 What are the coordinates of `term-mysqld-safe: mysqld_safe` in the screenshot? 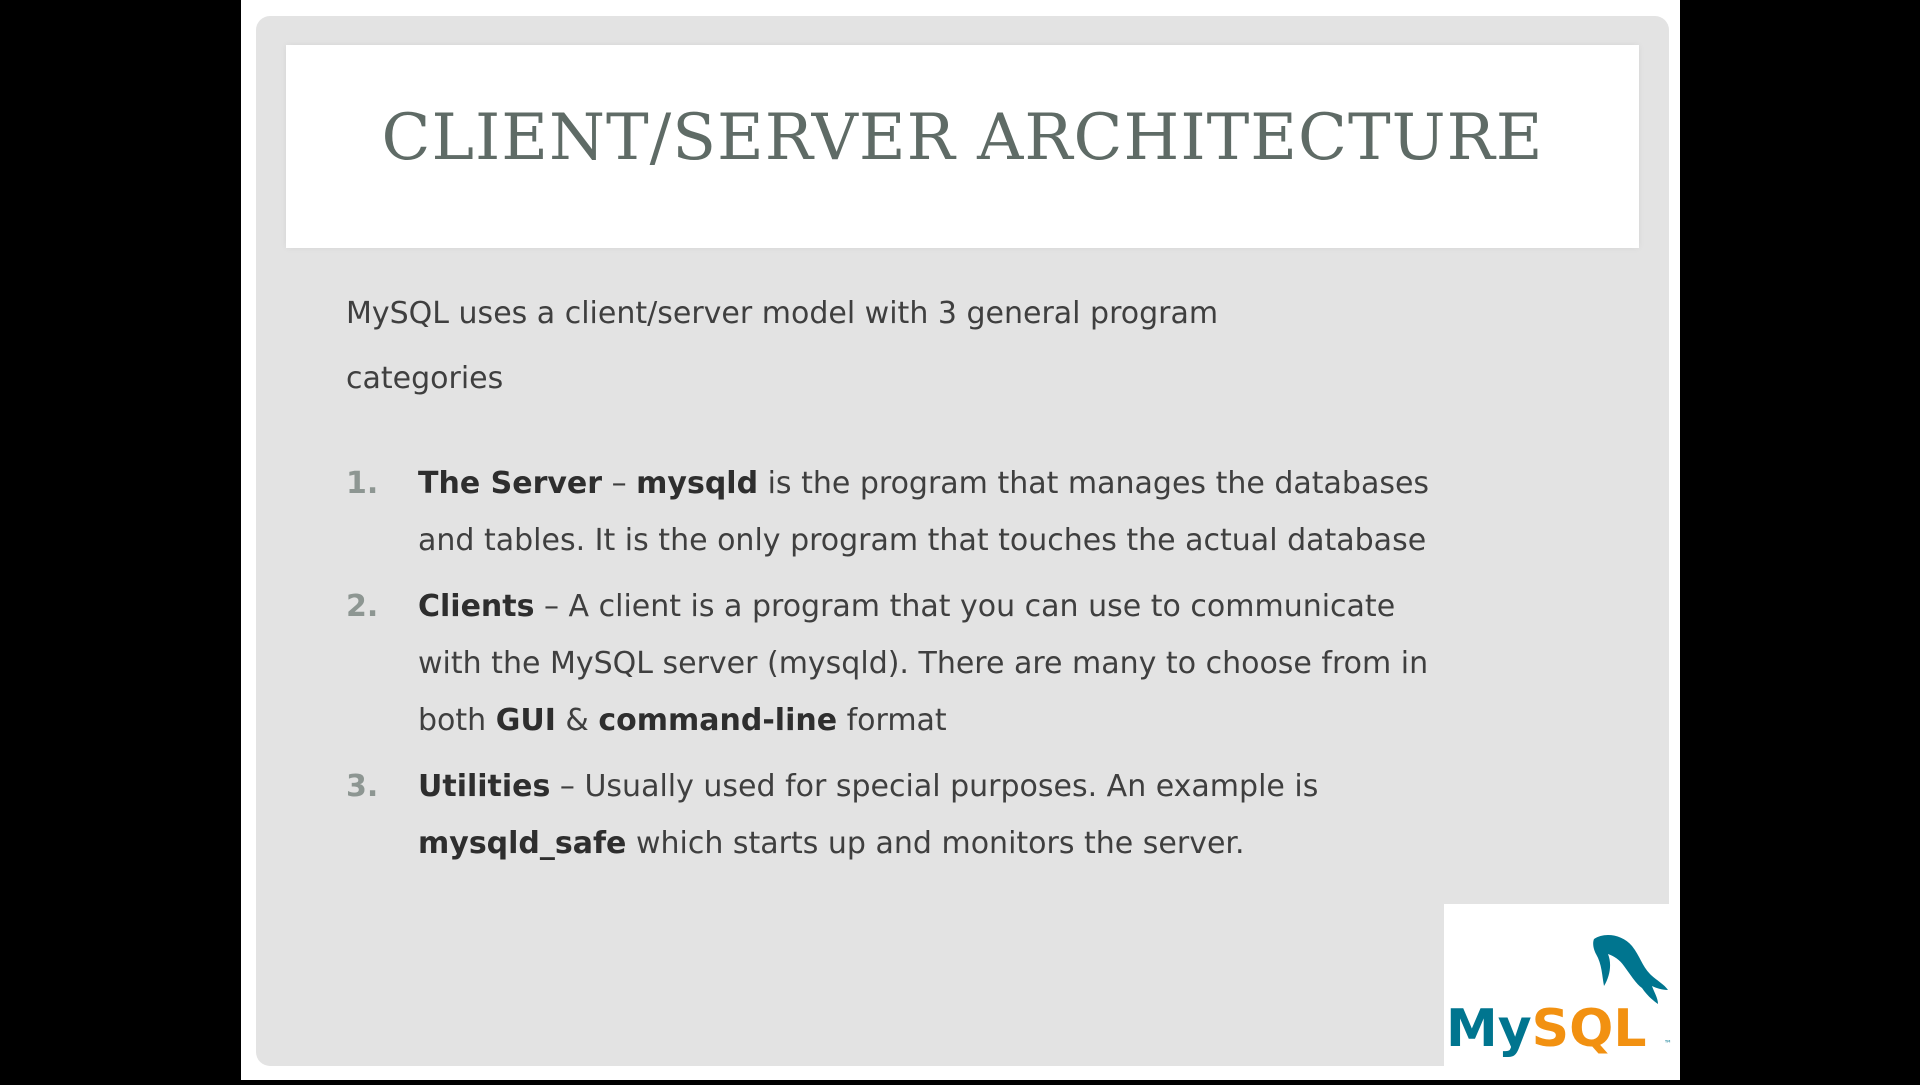 It's located at (522, 843).